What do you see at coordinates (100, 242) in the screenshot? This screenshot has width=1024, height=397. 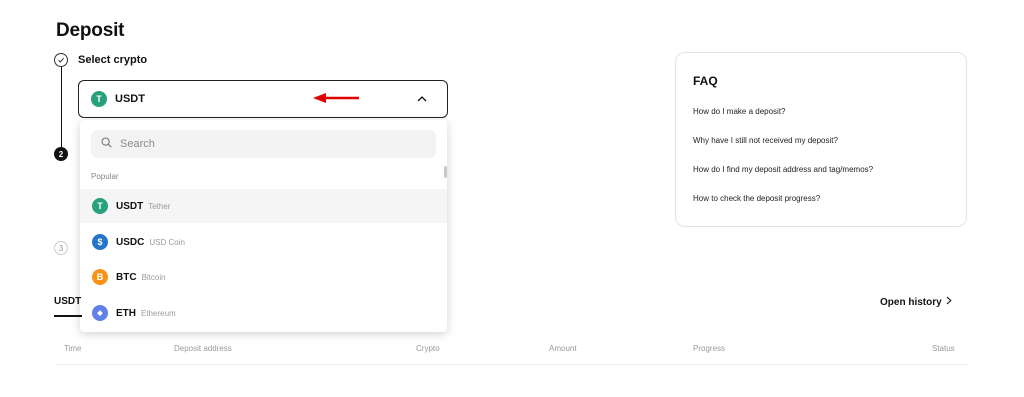 I see `usdc-coin-icon: $` at bounding box center [100, 242].